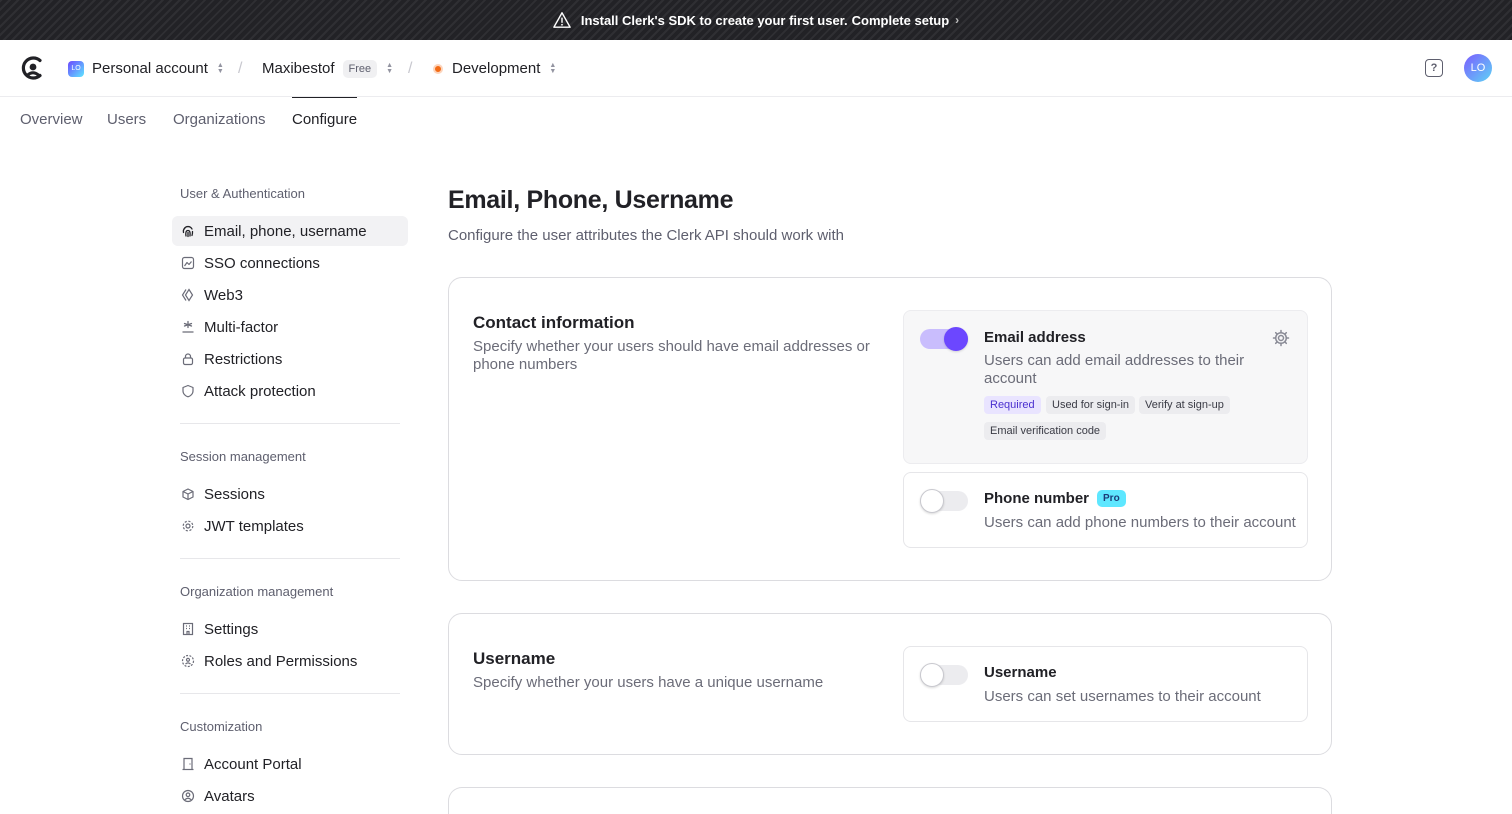  Describe the element at coordinates (1091, 405) in the screenshot. I see `tag-used-for-sign-in: Used for sign-in` at that location.